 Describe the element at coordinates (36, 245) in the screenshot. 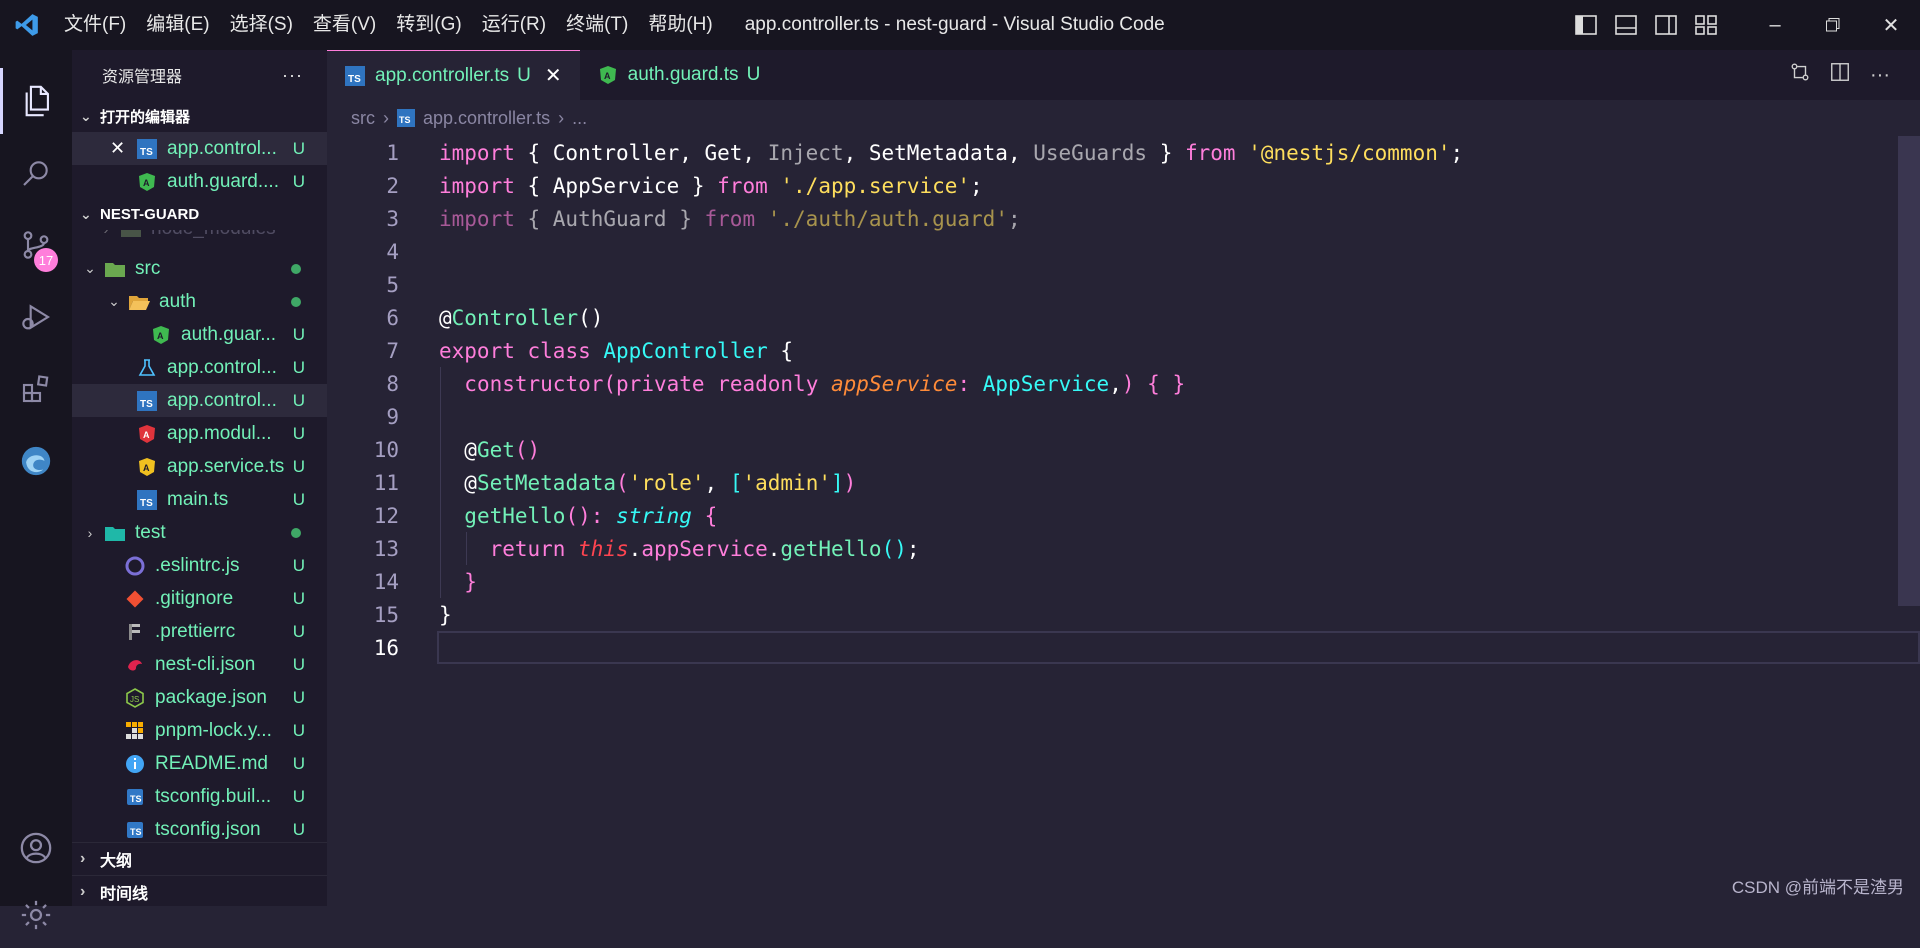

I see `source-control-icon: 17` at that location.